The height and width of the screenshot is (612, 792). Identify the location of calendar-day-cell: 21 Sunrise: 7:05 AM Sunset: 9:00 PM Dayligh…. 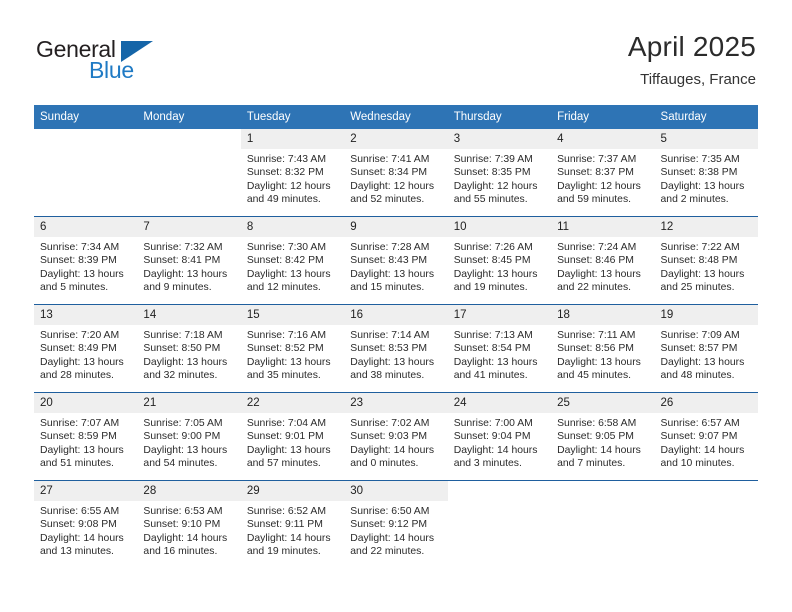
(189, 436).